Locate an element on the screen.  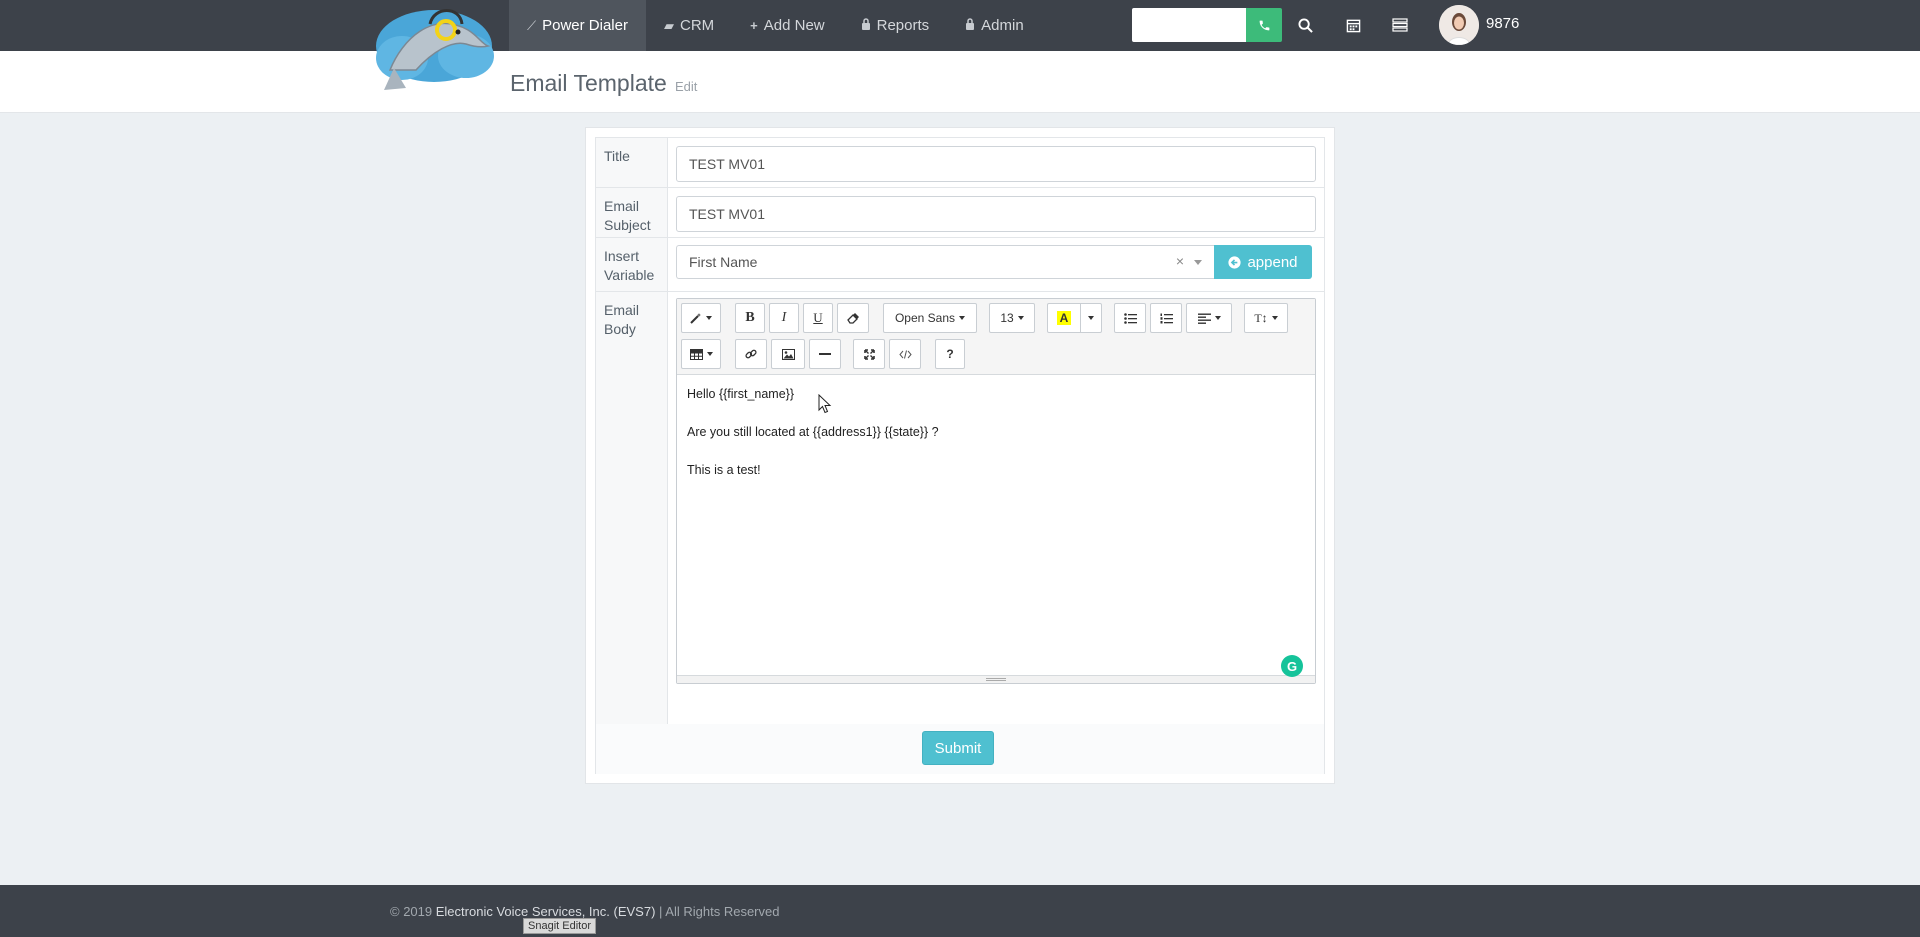
body-line-greeting: Hello {{first_name}} is located at coordinates (741, 394).